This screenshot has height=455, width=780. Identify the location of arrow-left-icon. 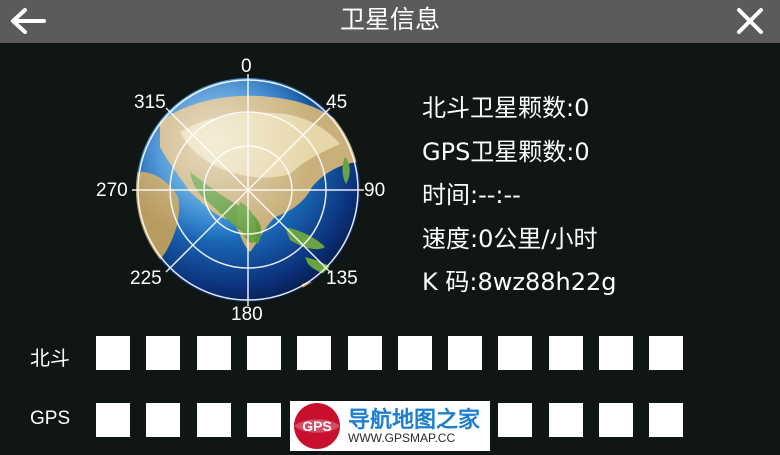
(28, 21).